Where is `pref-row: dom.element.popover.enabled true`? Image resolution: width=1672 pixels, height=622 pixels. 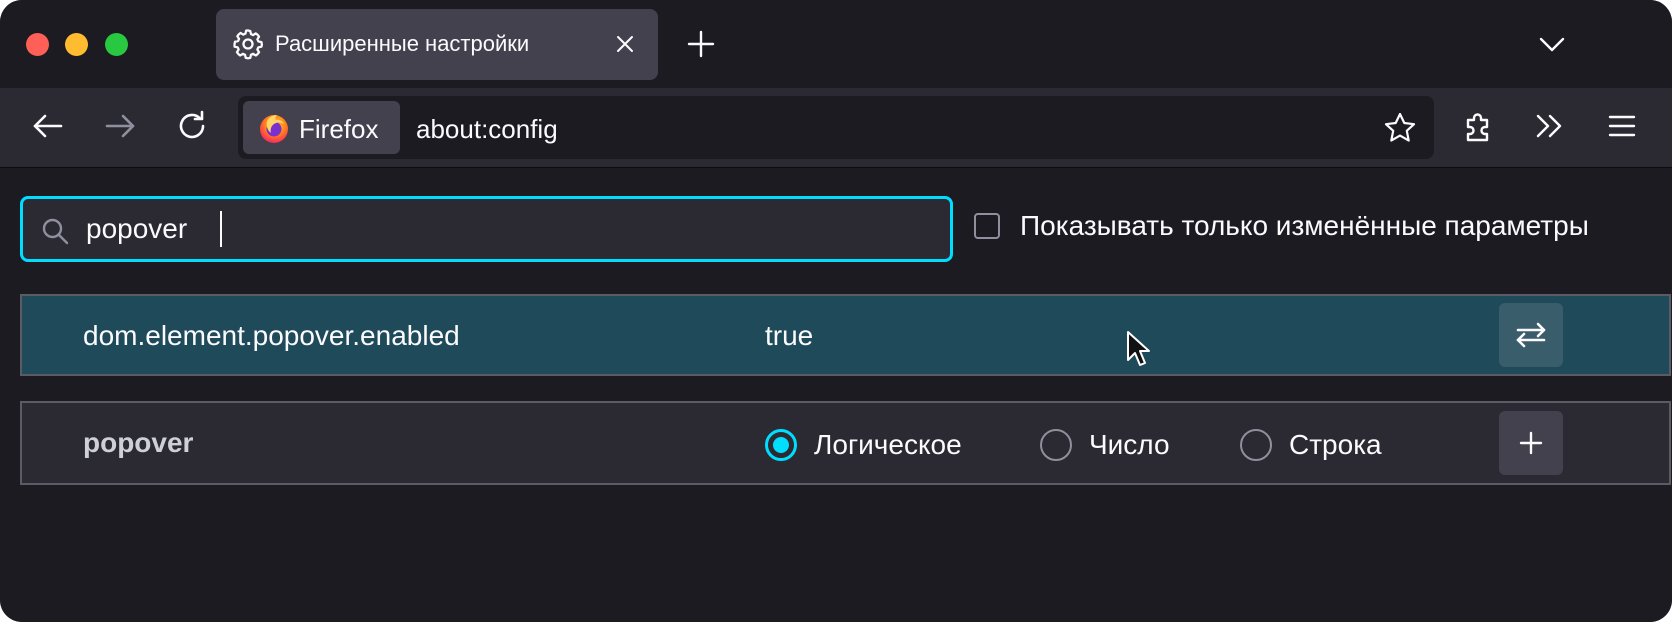 pref-row: dom.element.popover.enabled true is located at coordinates (845, 335).